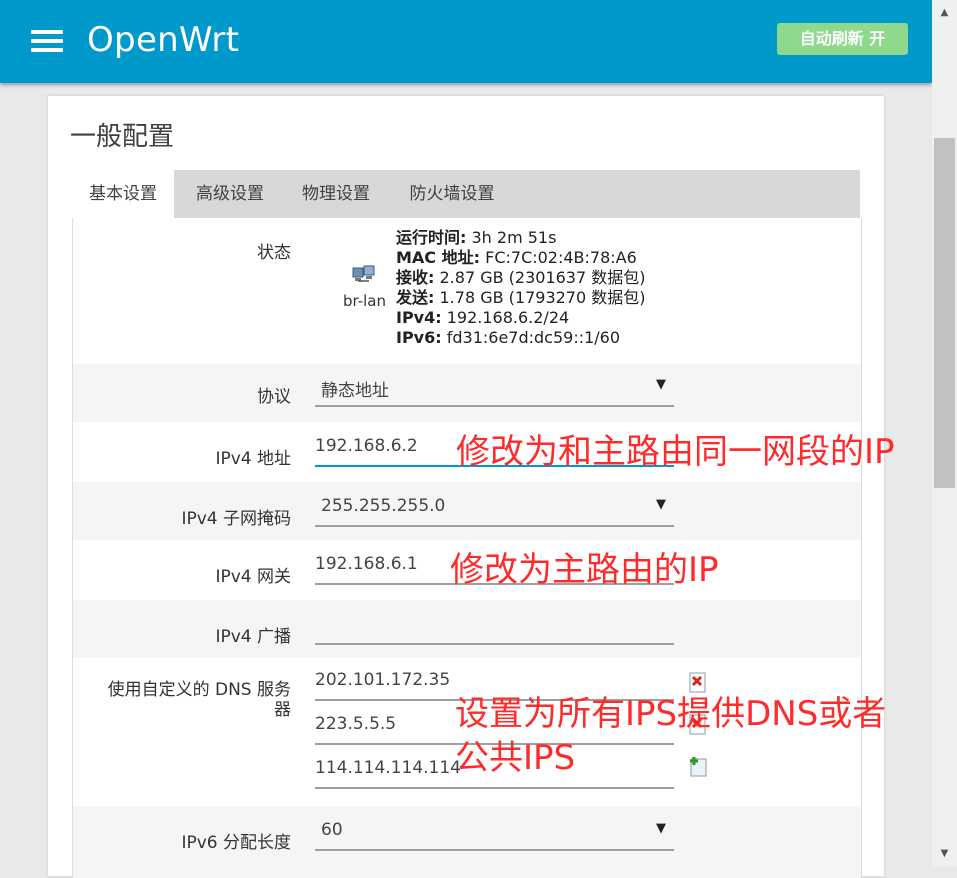 This screenshot has width=957, height=878. What do you see at coordinates (363, 273) in the screenshot?
I see `network-bridge-icon` at bounding box center [363, 273].